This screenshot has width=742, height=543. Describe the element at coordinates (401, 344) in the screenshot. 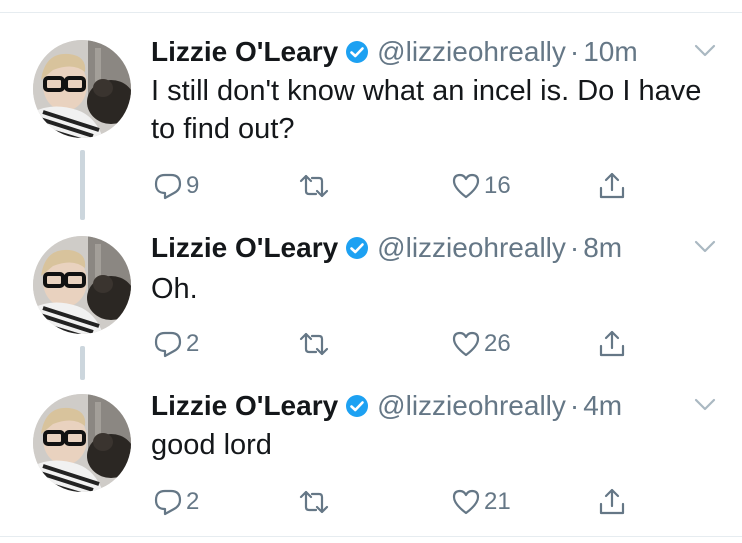

I see `tweet-actions: 2 26` at that location.